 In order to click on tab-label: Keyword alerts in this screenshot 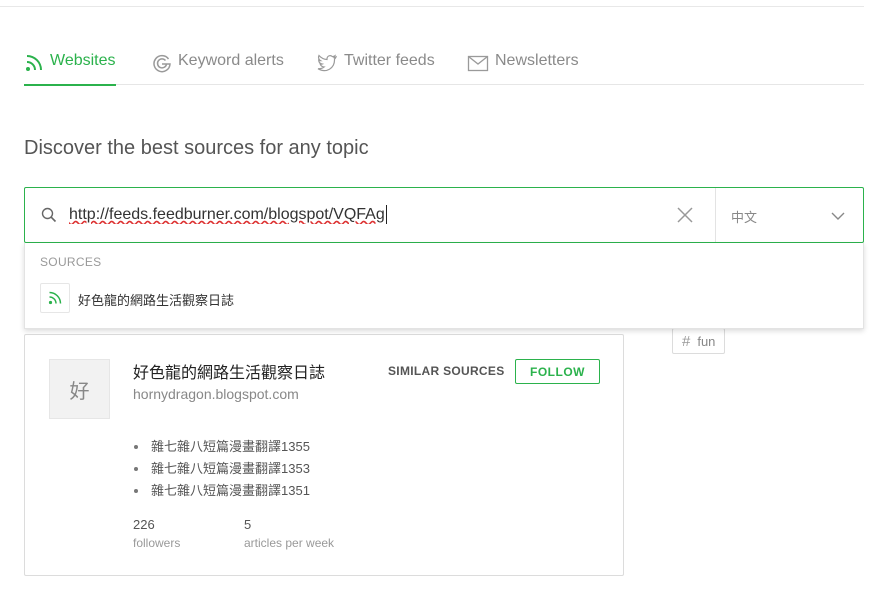, I will do `click(231, 60)`.